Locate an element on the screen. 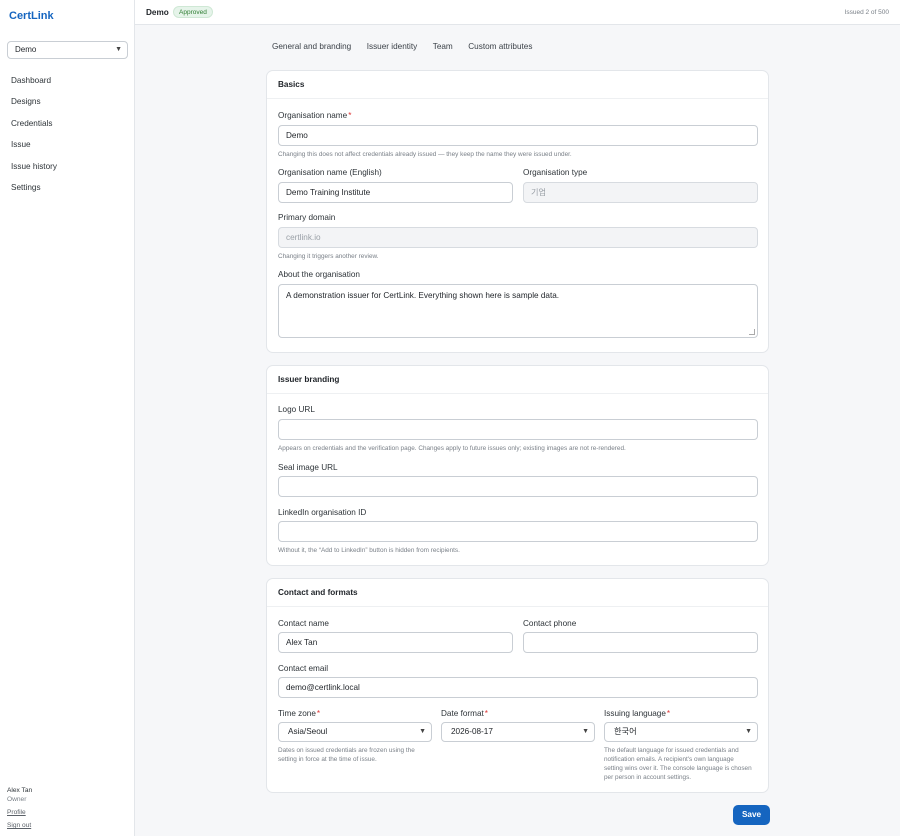 This screenshot has height=836, width=900. basics-title: Basics is located at coordinates (517, 85).